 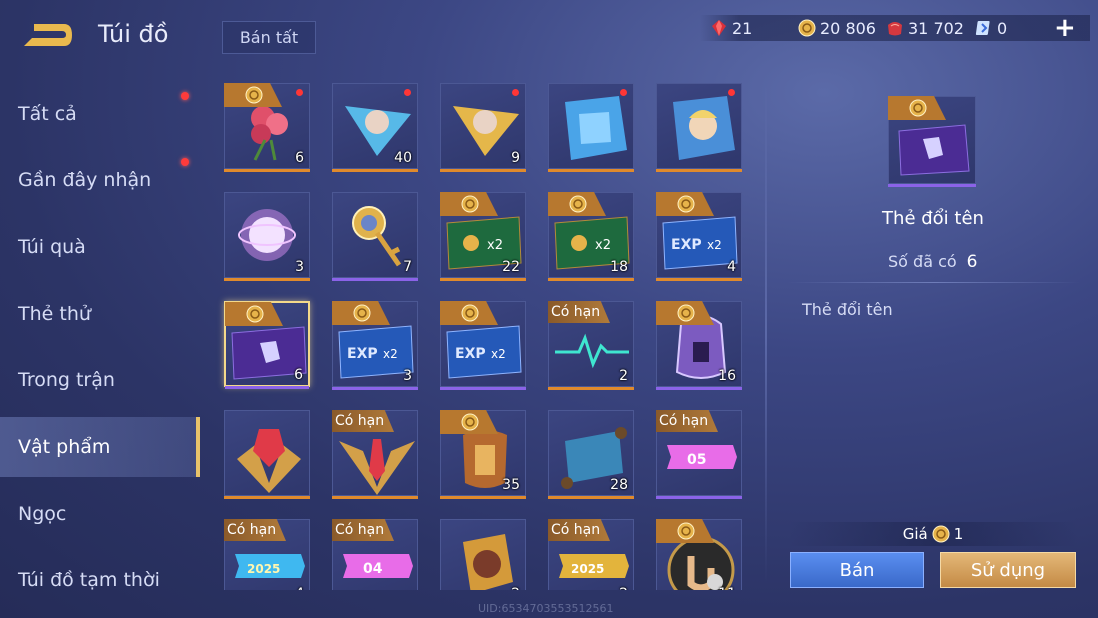 I want to click on sell-all-button: Bán tất, so click(x=269, y=37).